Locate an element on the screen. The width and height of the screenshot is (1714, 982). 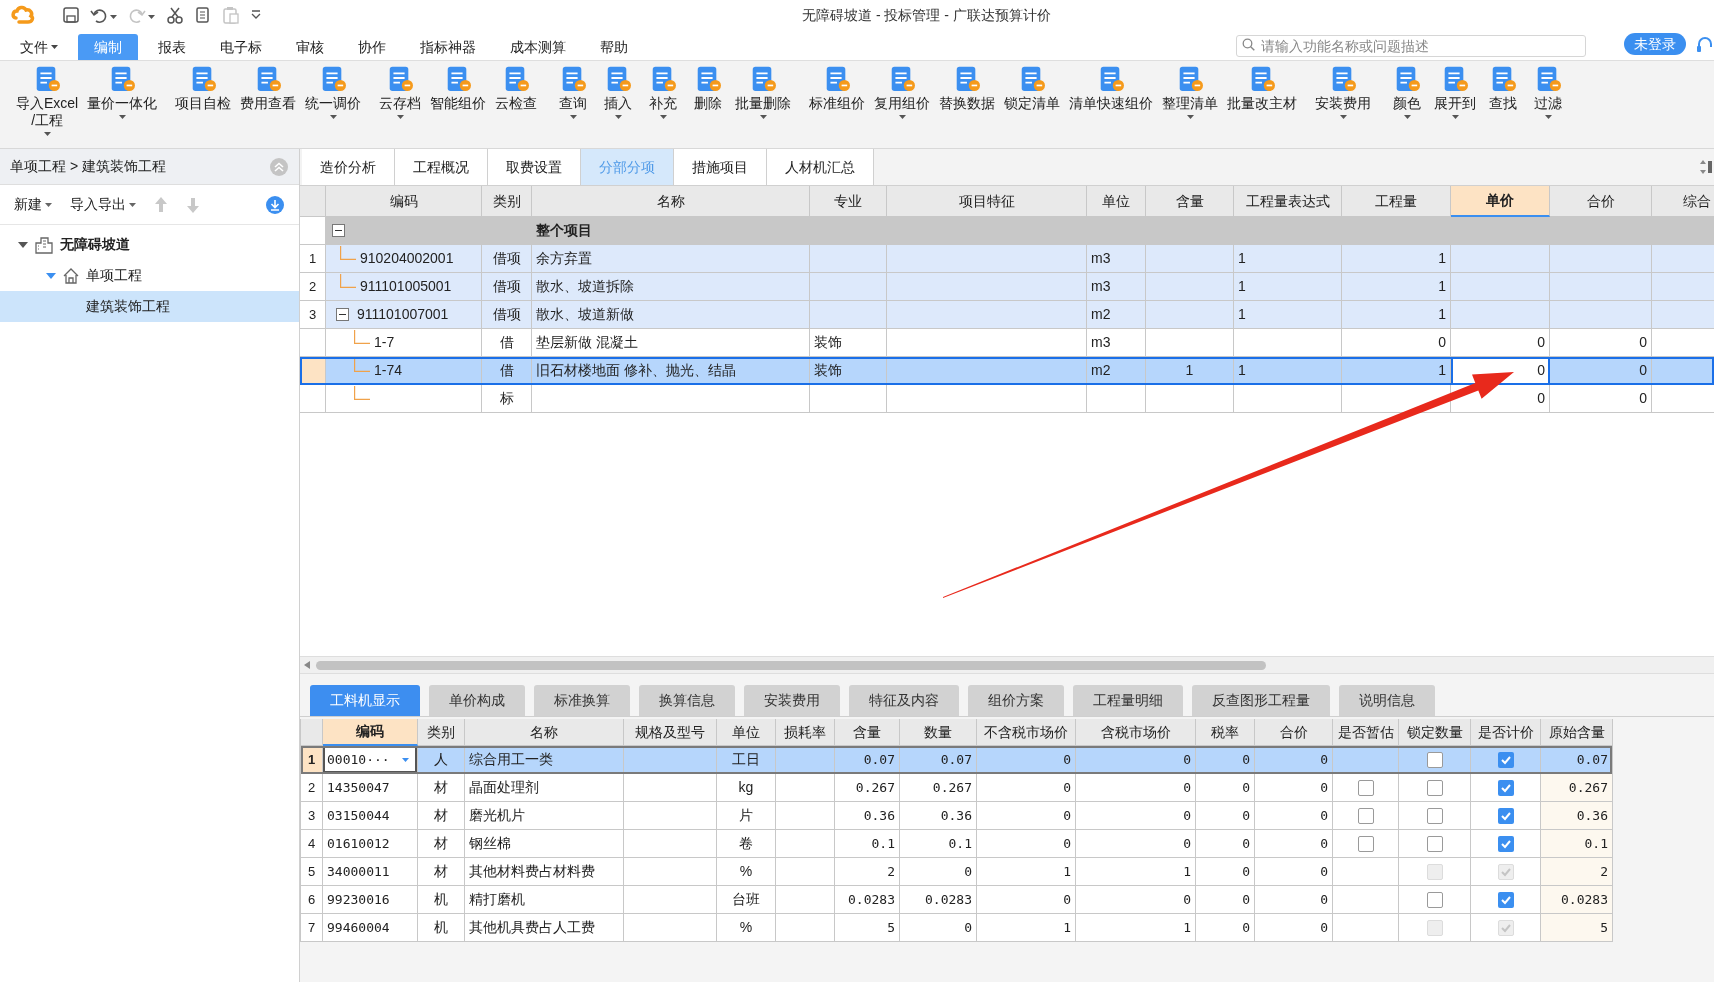
table-row: 6 99230016 机 精打磨机 台班 0.0283 0.0283 0 0 0 0 0.0283 is located at coordinates (956, 900).